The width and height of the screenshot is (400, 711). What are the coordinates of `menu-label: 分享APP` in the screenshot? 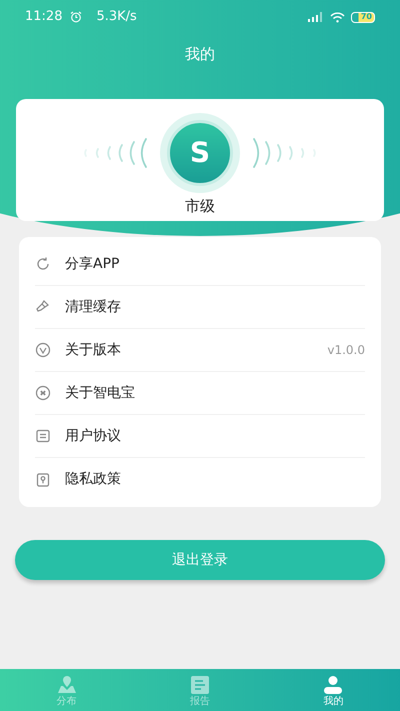 It's located at (92, 264).